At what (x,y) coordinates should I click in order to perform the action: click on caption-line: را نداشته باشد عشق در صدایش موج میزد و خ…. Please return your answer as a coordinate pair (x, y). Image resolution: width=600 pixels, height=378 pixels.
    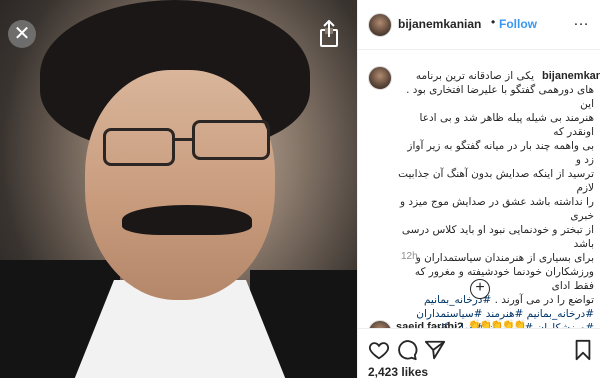
    Looking at the image, I should click on (496, 209).